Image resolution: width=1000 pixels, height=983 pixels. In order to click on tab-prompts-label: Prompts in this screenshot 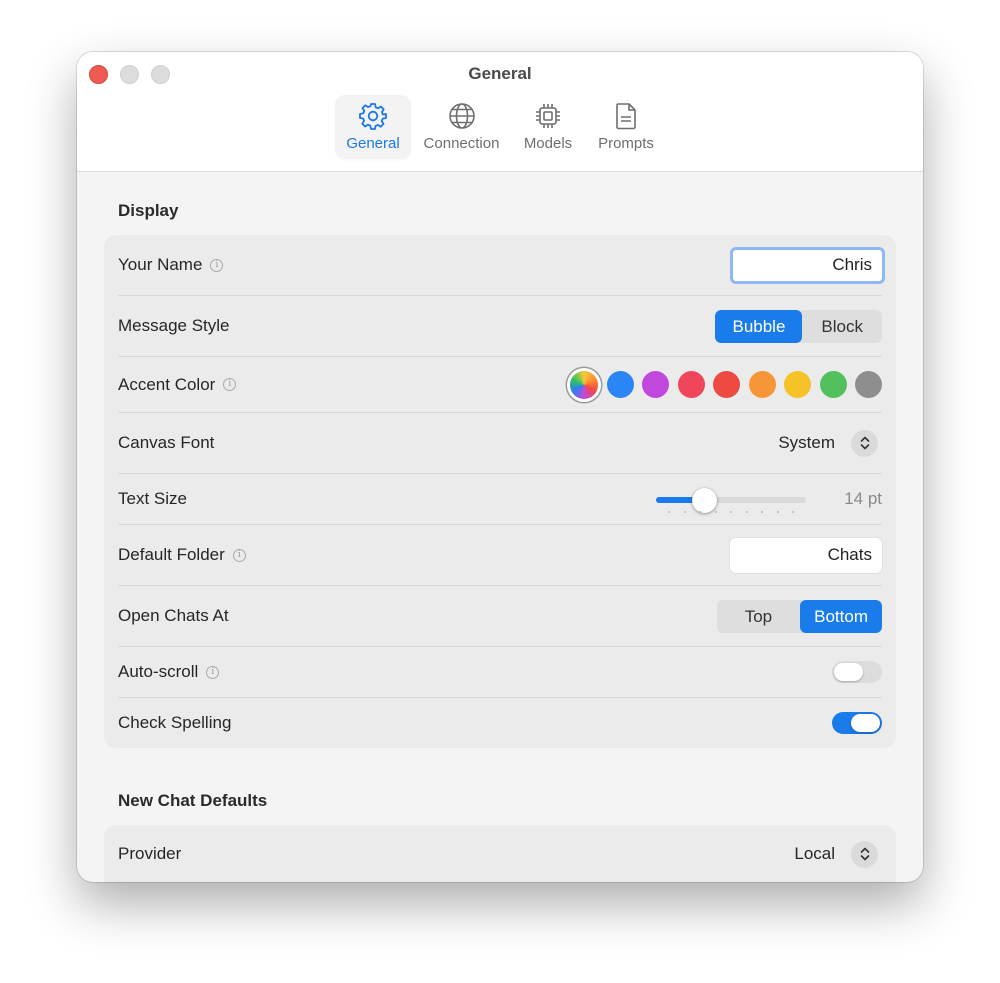, I will do `click(626, 143)`.